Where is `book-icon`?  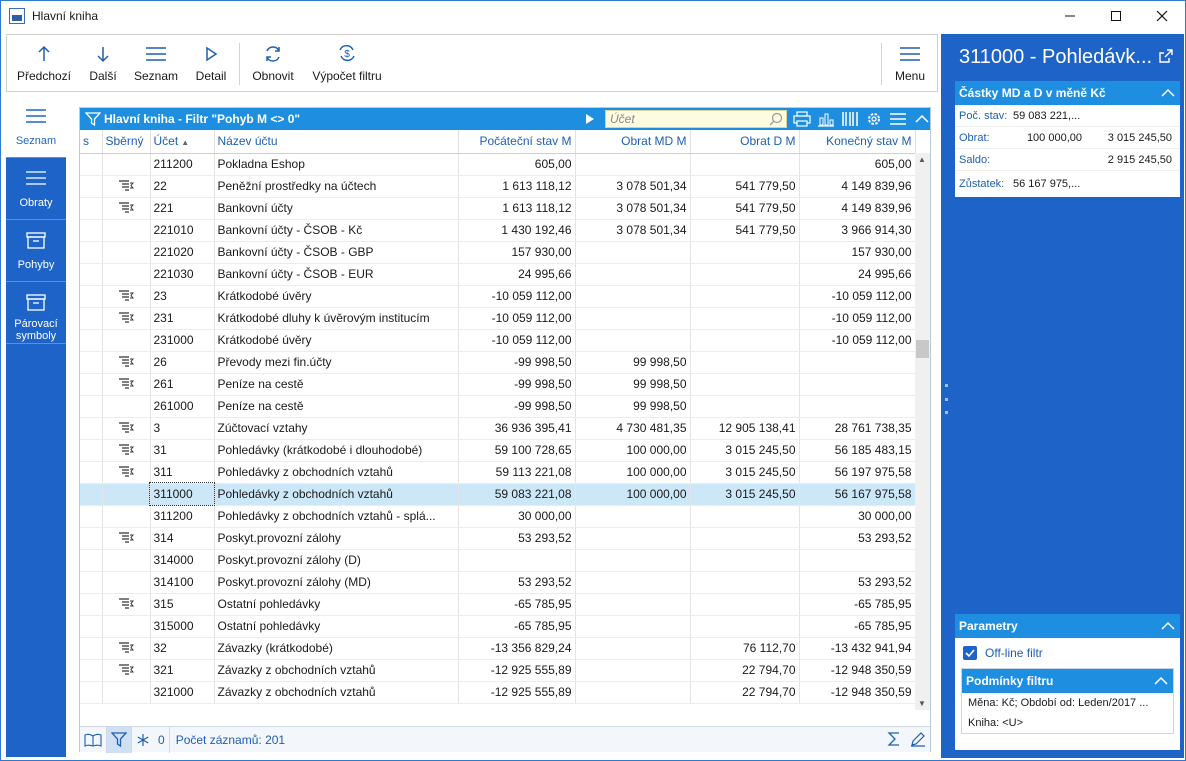
book-icon is located at coordinates (93, 739).